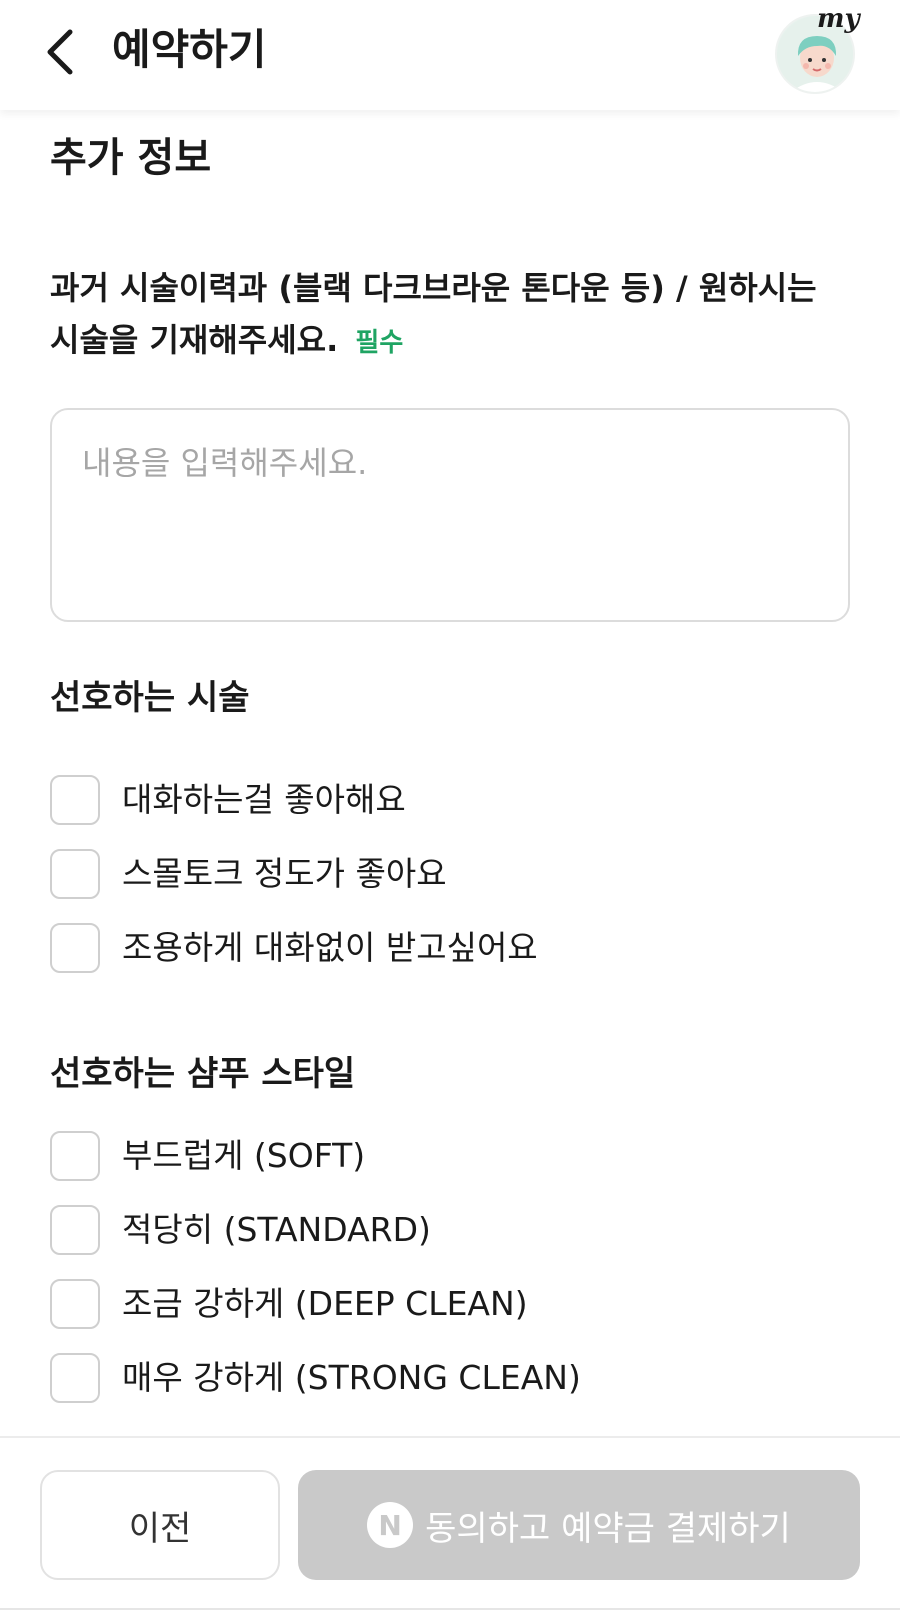  What do you see at coordinates (390, 1525) in the screenshot?
I see `naver-pay-icon: N` at bounding box center [390, 1525].